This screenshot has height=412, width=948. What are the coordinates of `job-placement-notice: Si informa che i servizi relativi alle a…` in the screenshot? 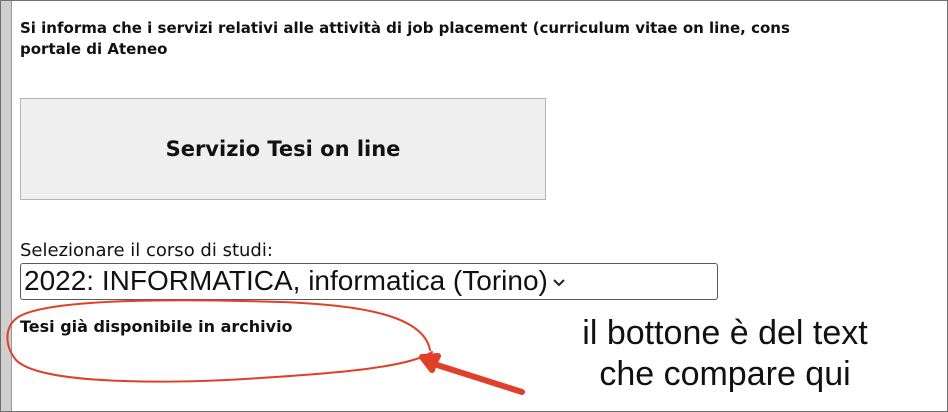 It's located at (484, 39).